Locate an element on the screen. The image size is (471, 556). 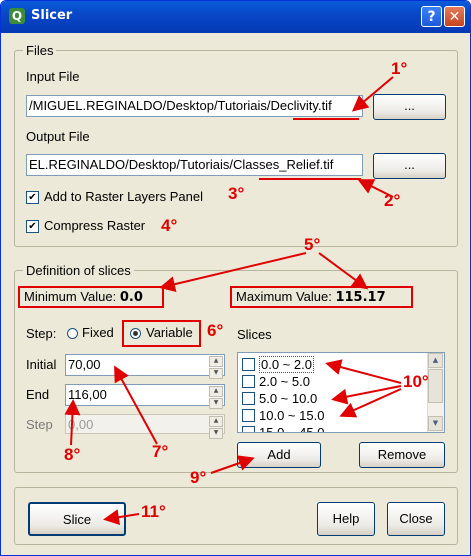
annotation-8: 8° is located at coordinates (72, 454).